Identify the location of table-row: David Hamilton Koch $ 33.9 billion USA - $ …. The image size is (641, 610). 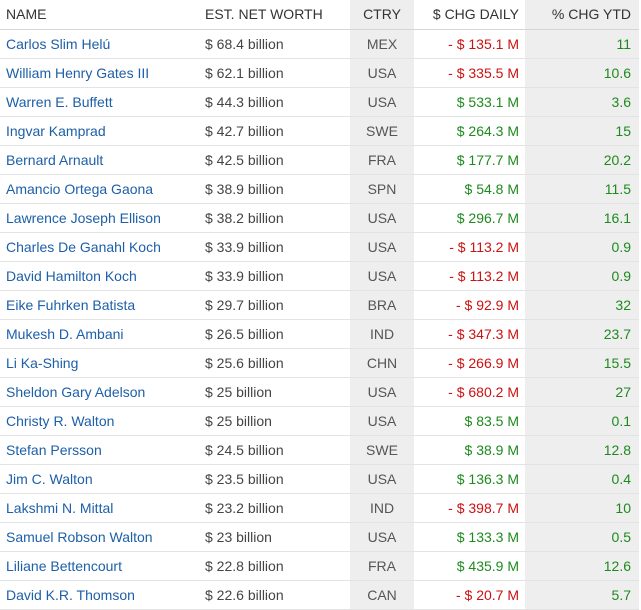
(319, 276).